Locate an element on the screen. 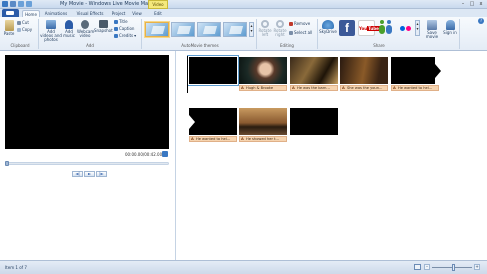 This screenshot has height=274, width=487. select-all-label: Select all is located at coordinates (303, 32).